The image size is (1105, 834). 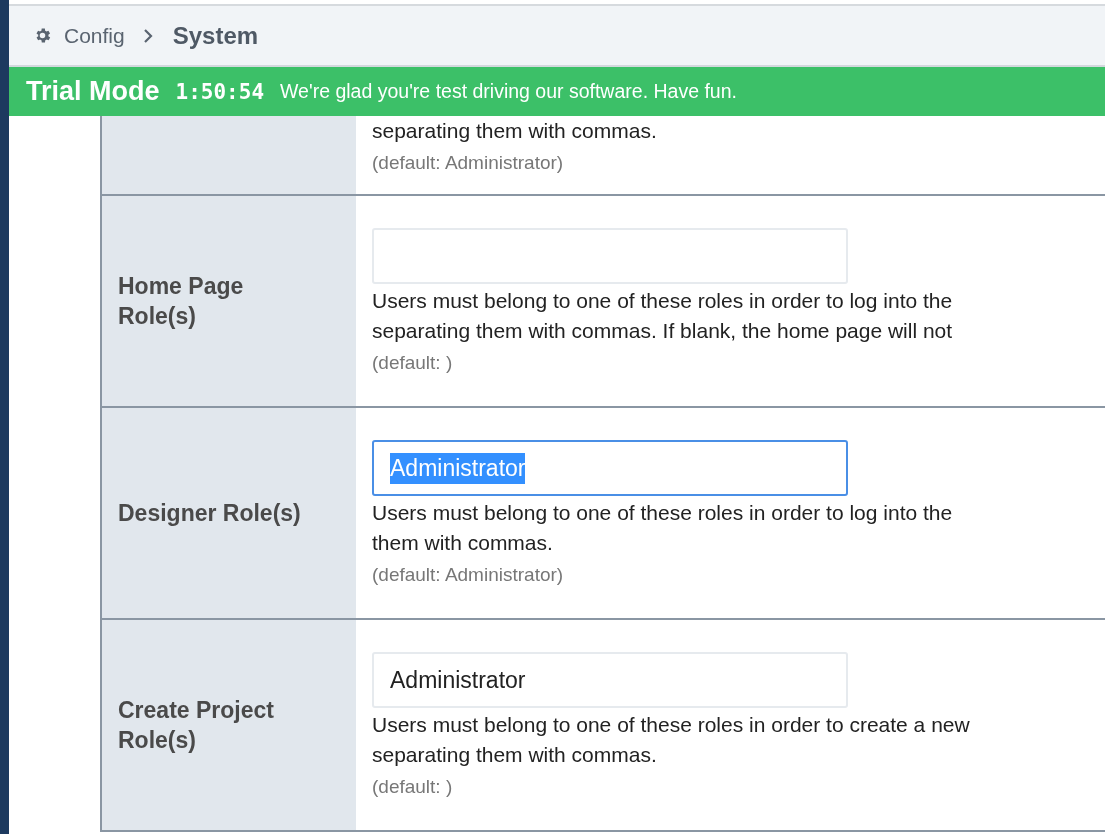 I want to click on page-title: System, so click(x=215, y=35).